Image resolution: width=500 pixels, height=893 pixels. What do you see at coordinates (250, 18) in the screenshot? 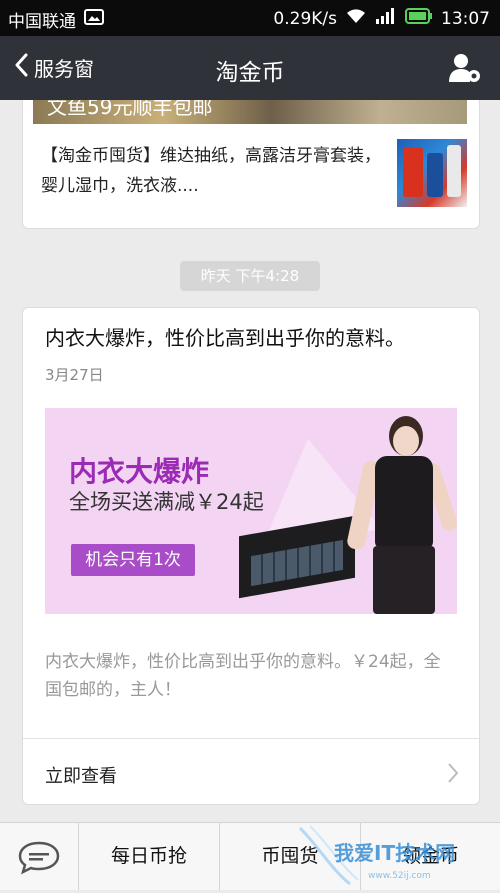
I see `status-bar: 中国联通 0.29K/s 13:07` at bounding box center [250, 18].